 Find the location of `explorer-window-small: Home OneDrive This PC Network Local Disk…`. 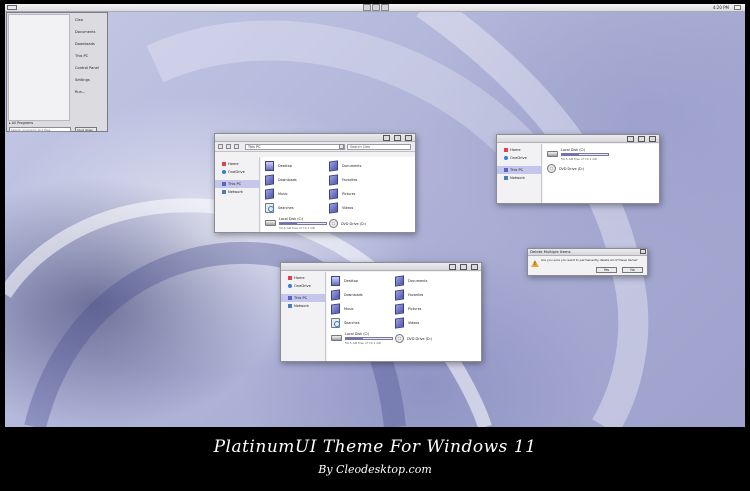

explorer-window-small: Home OneDrive This PC Network Local Disk… is located at coordinates (578, 169).